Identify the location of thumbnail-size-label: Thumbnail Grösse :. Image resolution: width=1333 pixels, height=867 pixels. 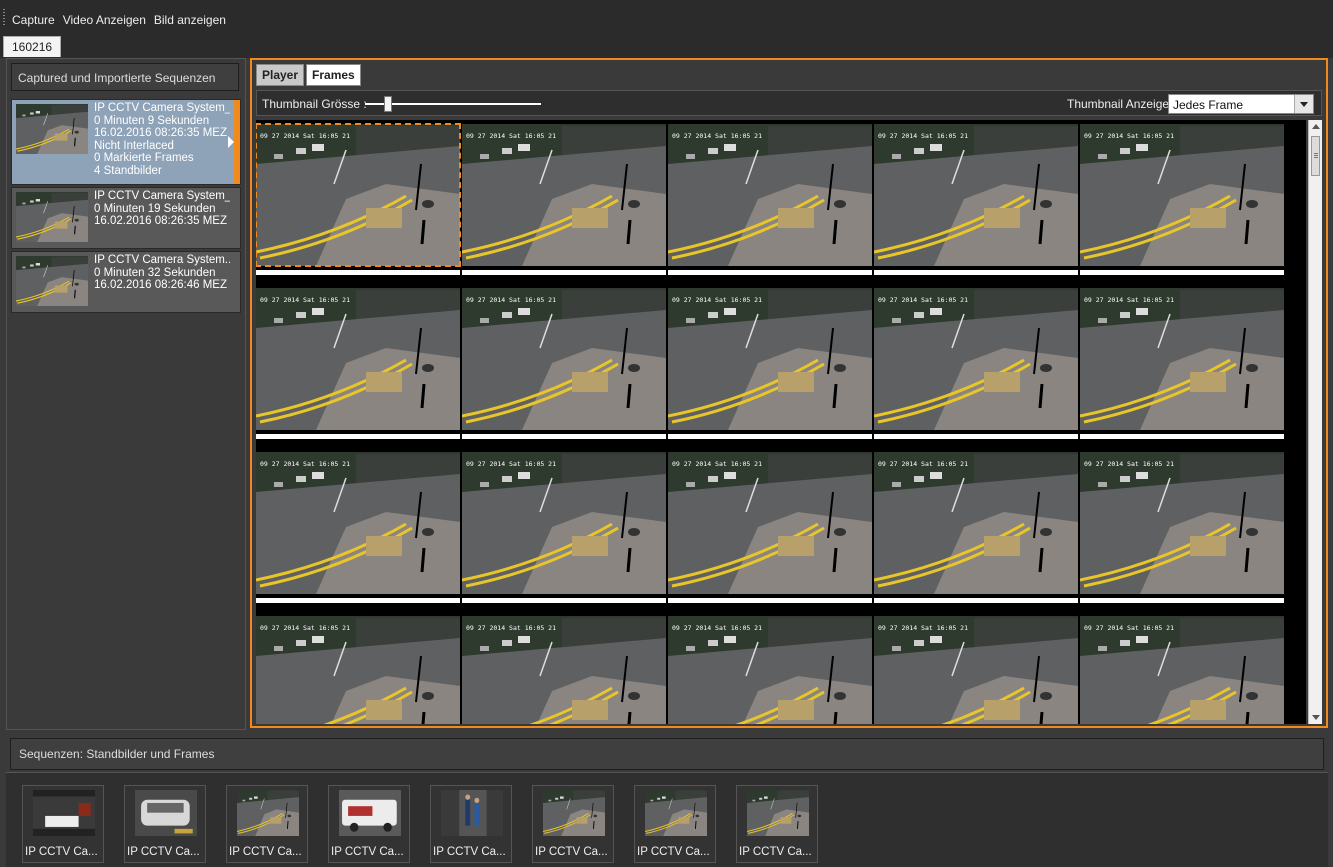
(314, 104).